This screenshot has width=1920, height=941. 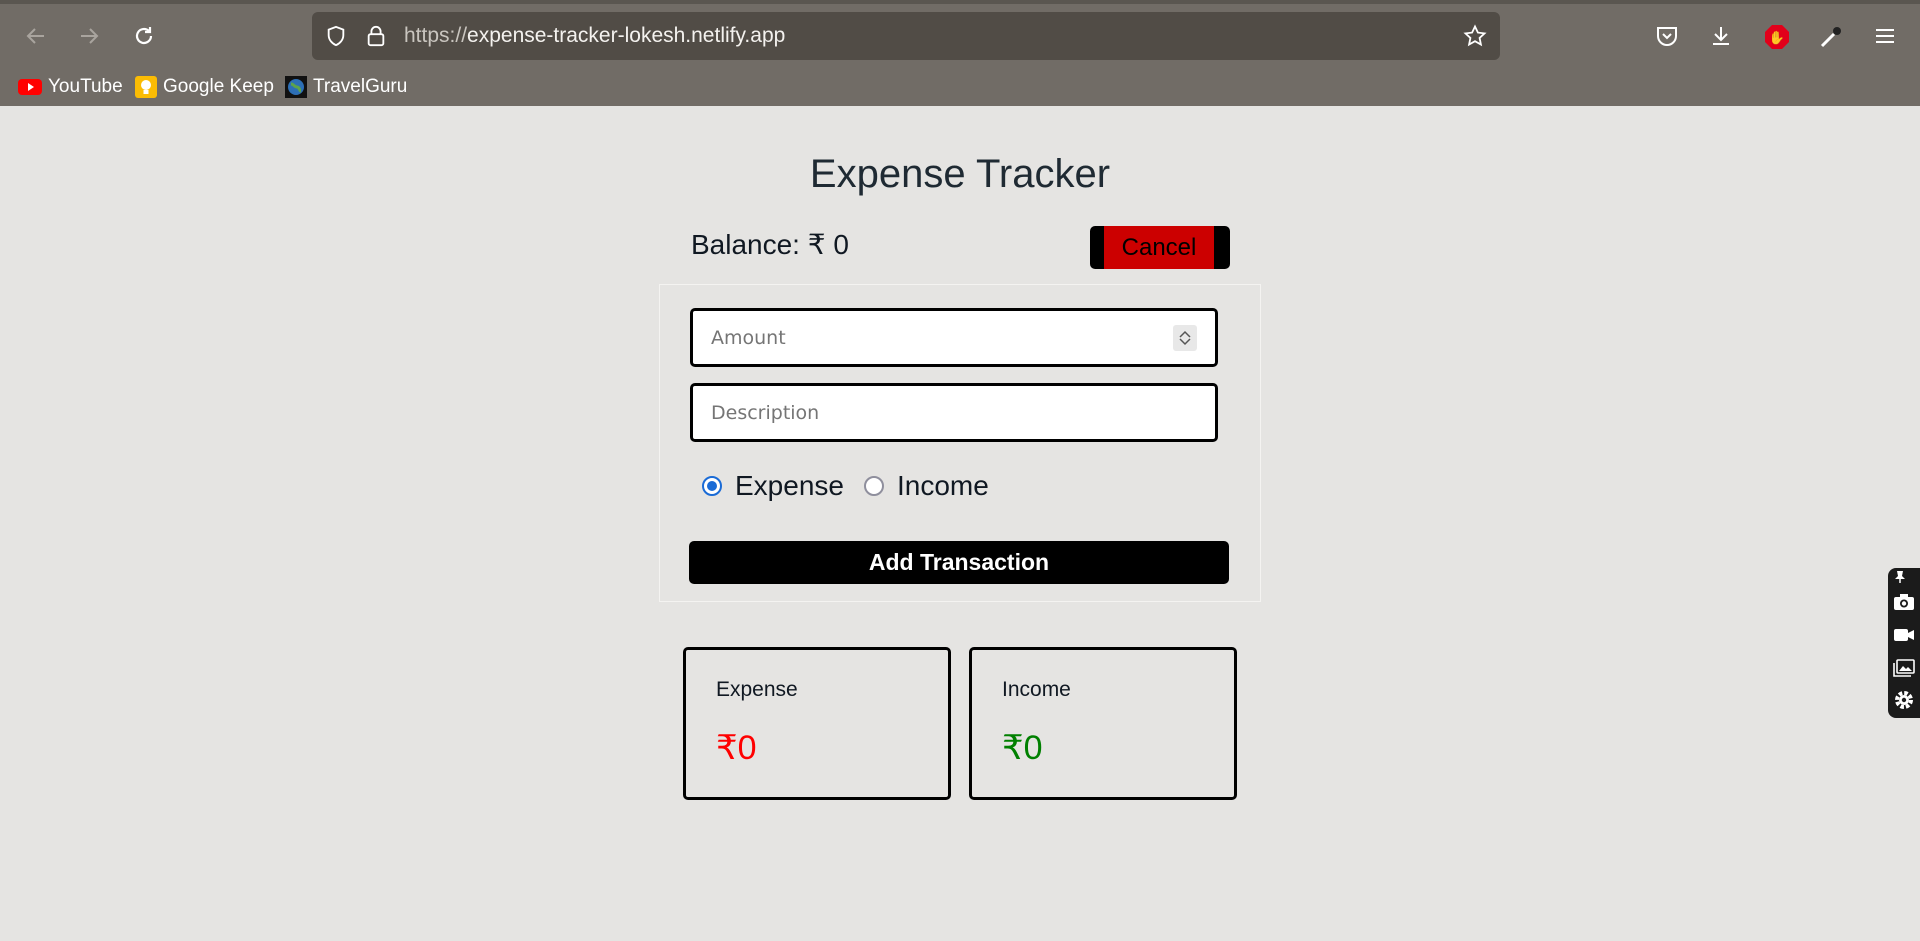 I want to click on bookmark-travelguru: TravelGuru, so click(x=346, y=87).